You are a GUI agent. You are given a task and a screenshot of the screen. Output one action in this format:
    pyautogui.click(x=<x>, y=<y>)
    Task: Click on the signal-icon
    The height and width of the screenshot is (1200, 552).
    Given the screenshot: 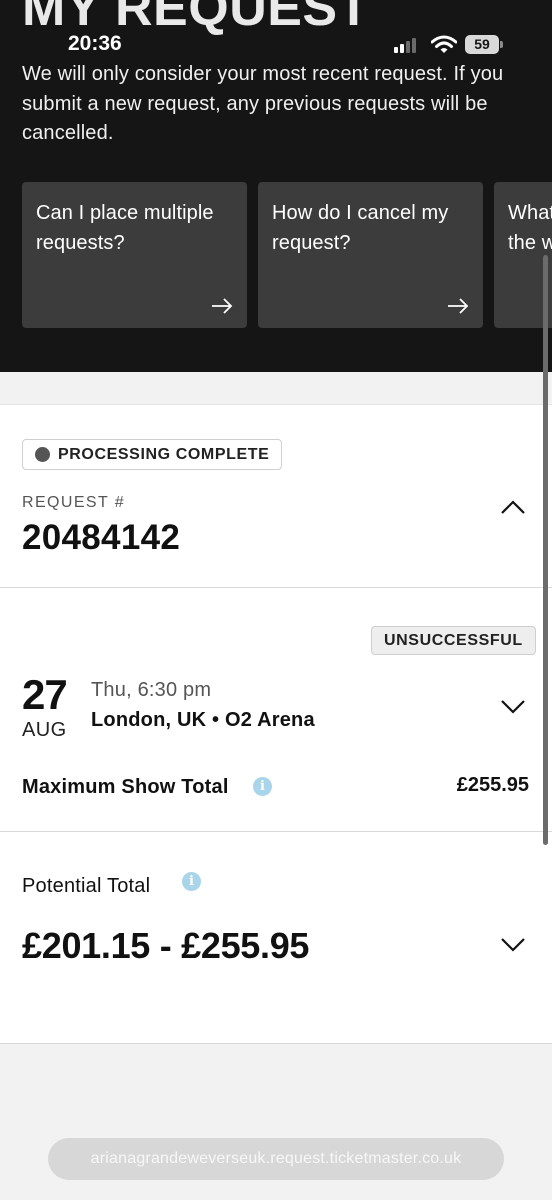 What is the action you would take?
    pyautogui.click(x=406, y=45)
    